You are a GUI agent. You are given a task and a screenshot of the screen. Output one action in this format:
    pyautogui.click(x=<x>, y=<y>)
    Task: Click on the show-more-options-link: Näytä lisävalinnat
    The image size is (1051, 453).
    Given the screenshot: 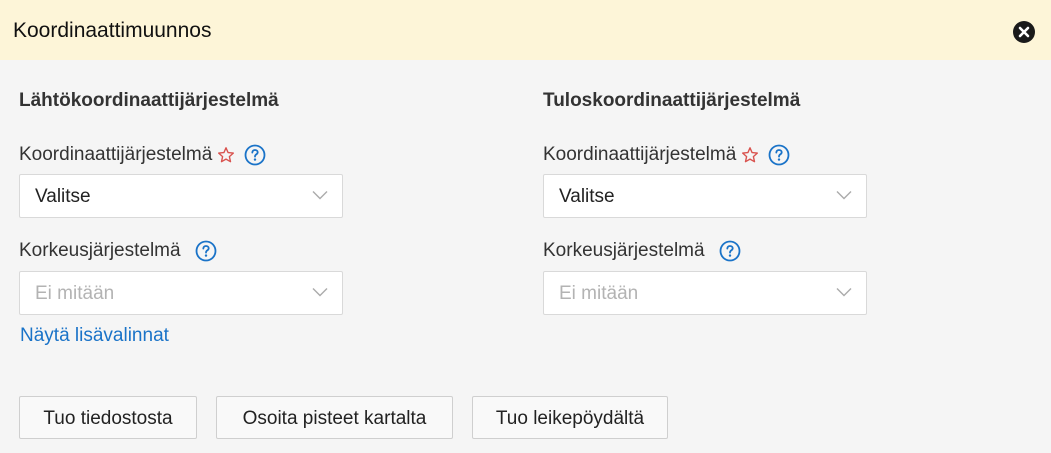 What is the action you would take?
    pyautogui.click(x=94, y=336)
    